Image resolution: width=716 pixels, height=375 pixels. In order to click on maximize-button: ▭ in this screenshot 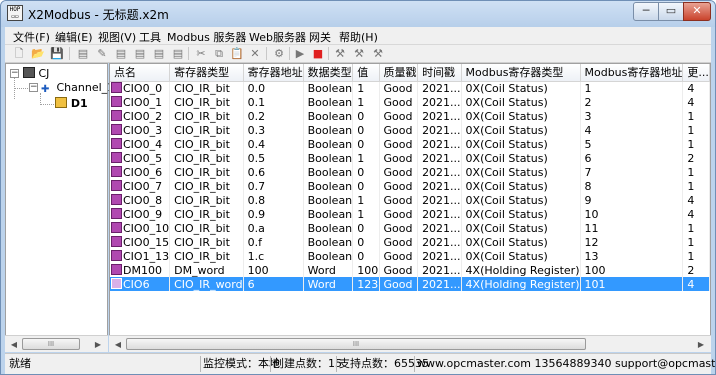, I will do `click(671, 11)`.